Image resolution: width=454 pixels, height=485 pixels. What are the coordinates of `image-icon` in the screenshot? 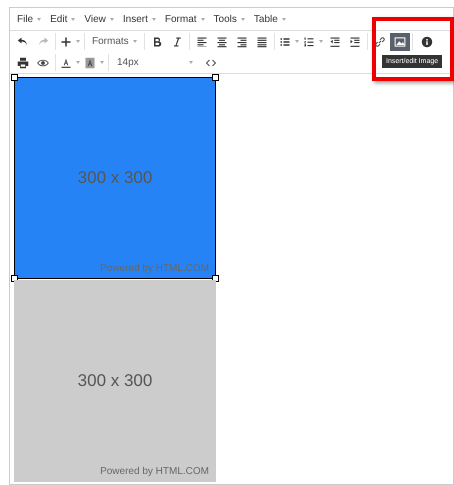 It's located at (400, 42).